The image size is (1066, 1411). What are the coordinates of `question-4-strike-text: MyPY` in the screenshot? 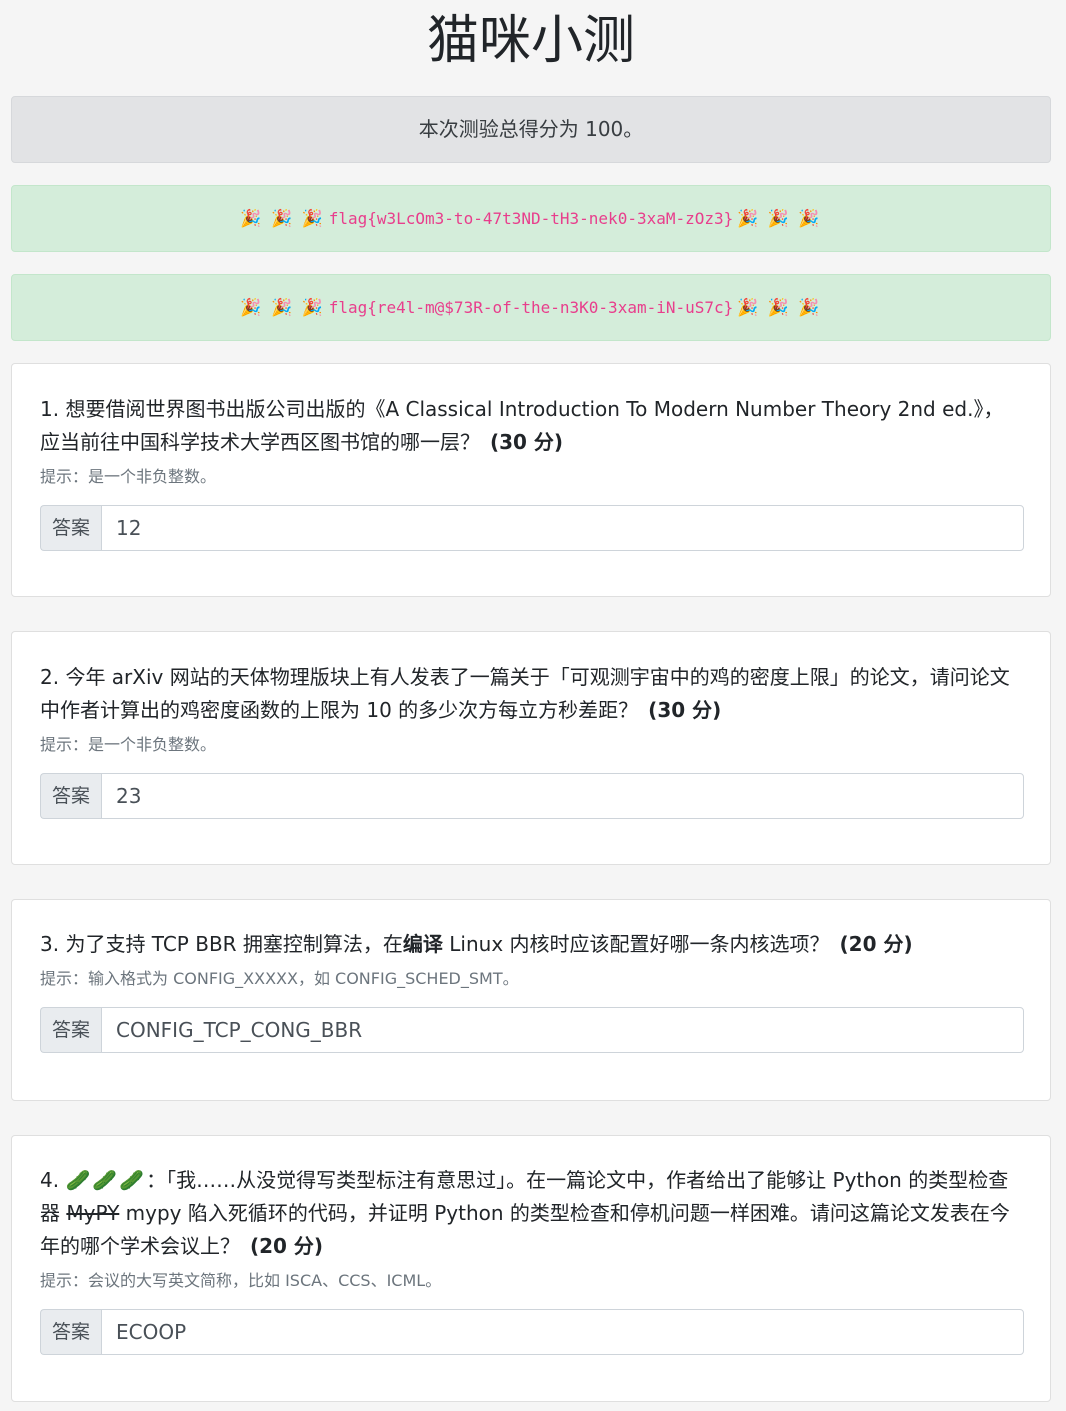 It's located at (93, 1213).